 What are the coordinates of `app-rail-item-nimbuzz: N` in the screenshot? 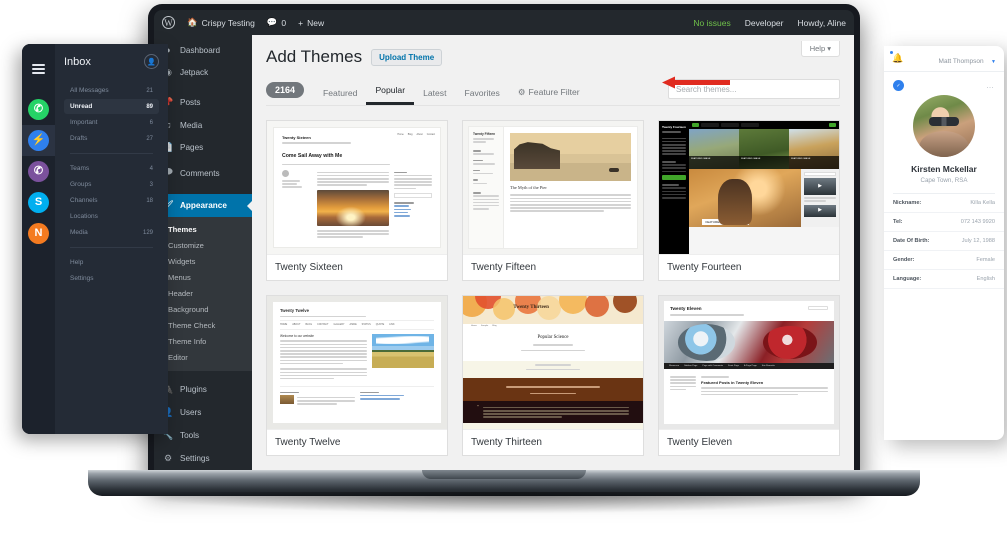 It's located at (38, 233).